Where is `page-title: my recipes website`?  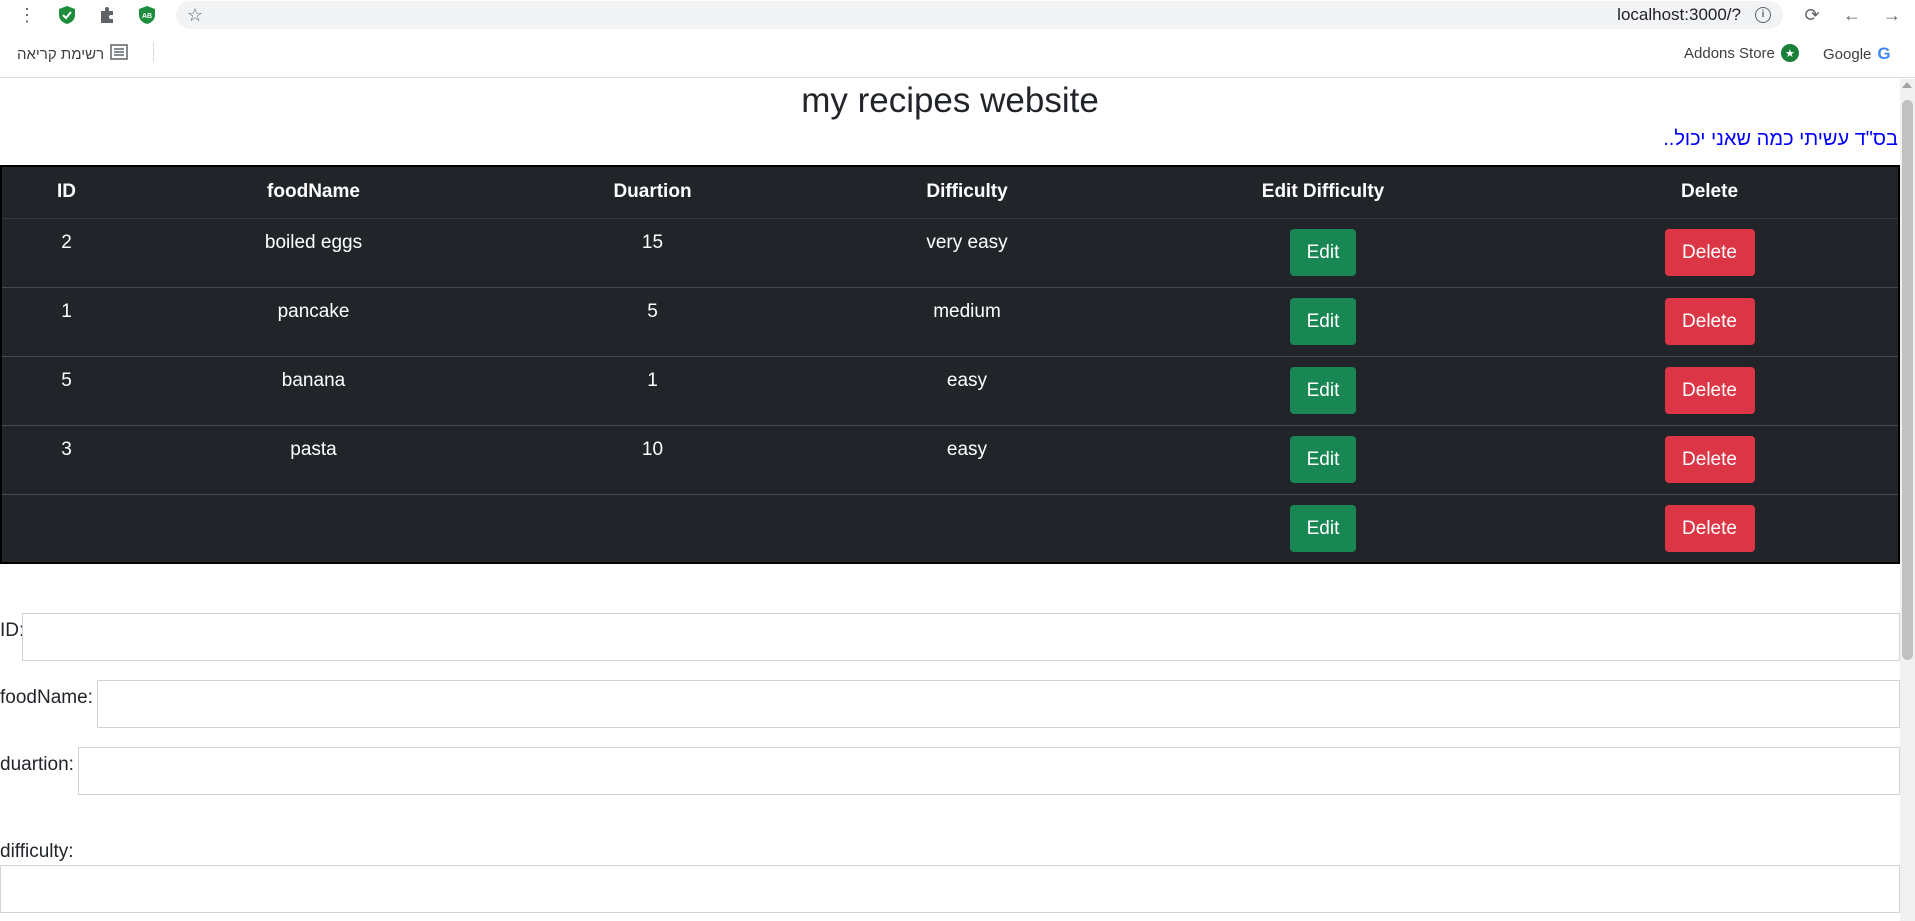 page-title: my recipes website is located at coordinates (950, 100).